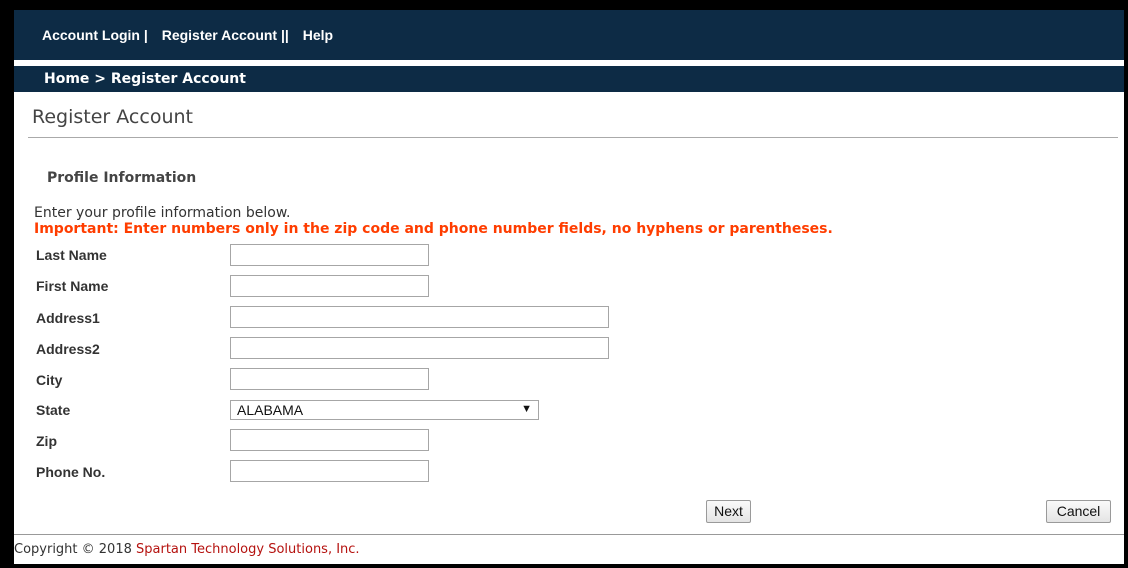  Describe the element at coordinates (384, 410) in the screenshot. I see `state-select: ALABAMA ▼` at that location.